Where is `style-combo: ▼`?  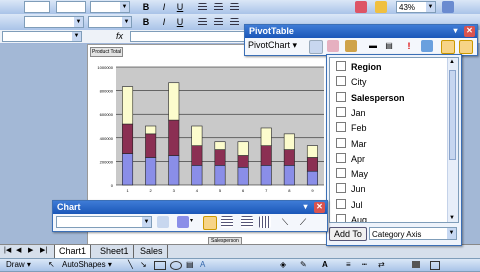
style-combo: ▼ is located at coordinates (110, 7).